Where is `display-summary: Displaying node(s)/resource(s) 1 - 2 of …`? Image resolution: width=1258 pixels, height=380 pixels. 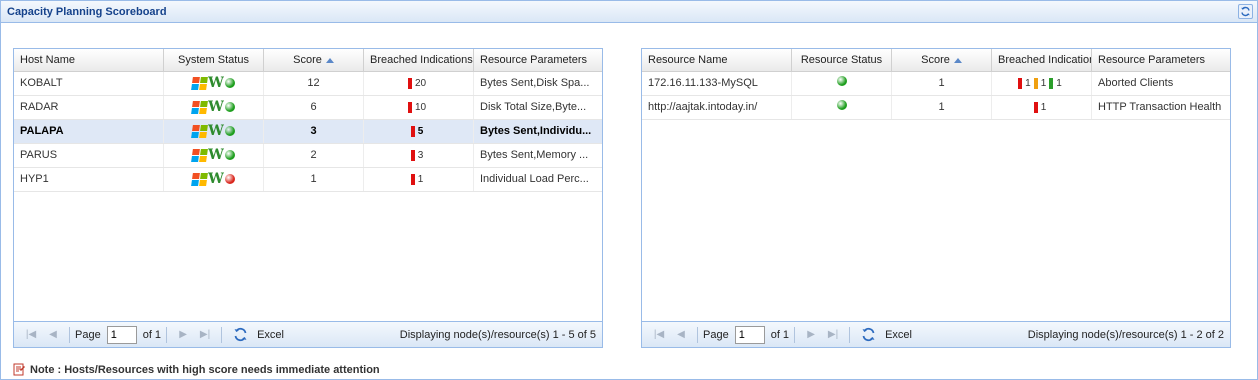
display-summary: Displaying node(s)/resource(s) 1 - 2 of … is located at coordinates (1125, 334).